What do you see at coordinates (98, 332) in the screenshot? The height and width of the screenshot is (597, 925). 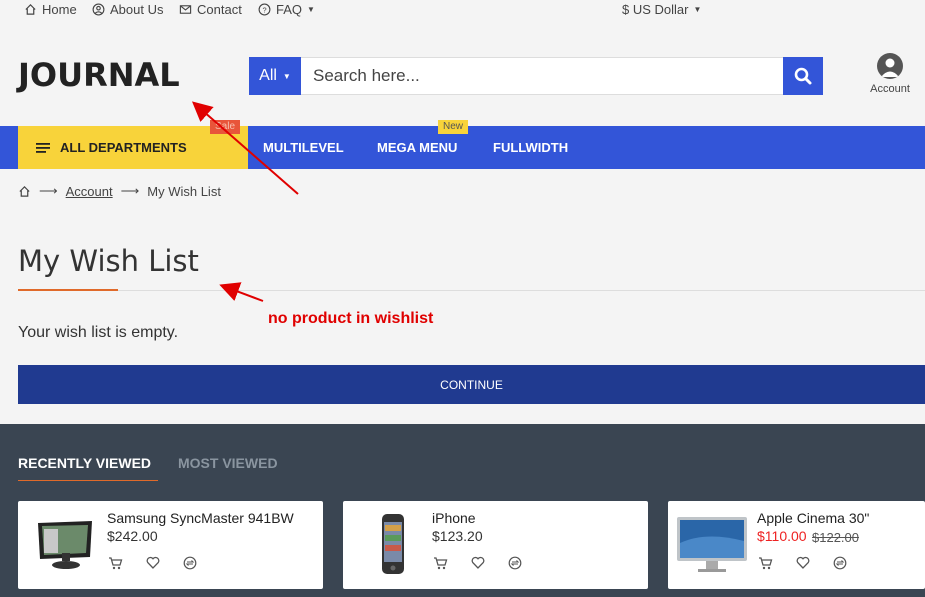 I see `empty-wishlist-message: Your wish list is empty.` at bounding box center [98, 332].